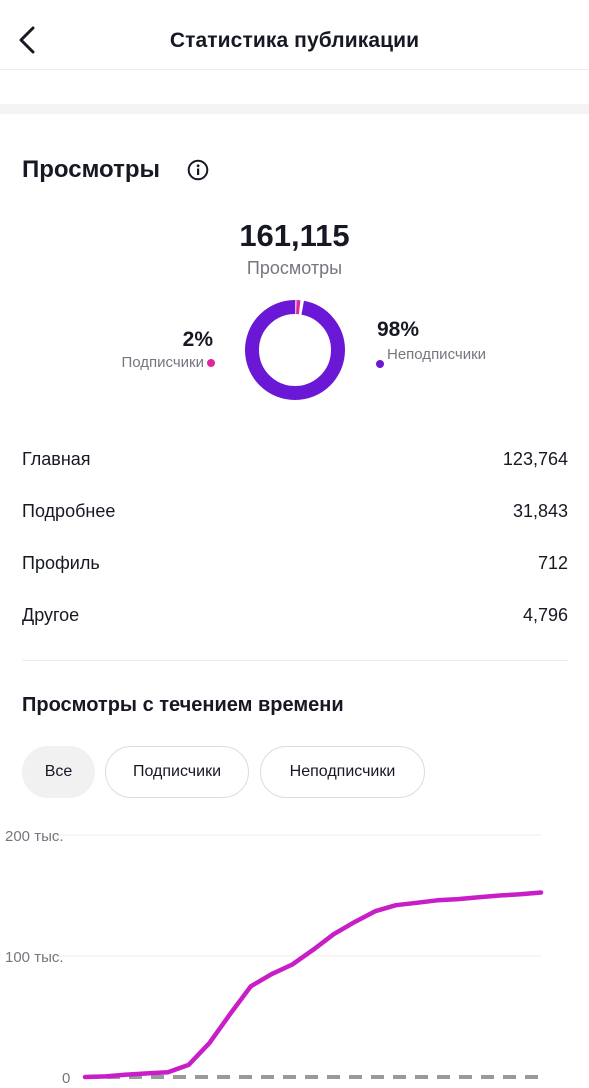 The height and width of the screenshot is (1088, 589). Describe the element at coordinates (437, 354) in the screenshot. I see `non-subscribers-legend-label: Неподписчики` at that location.